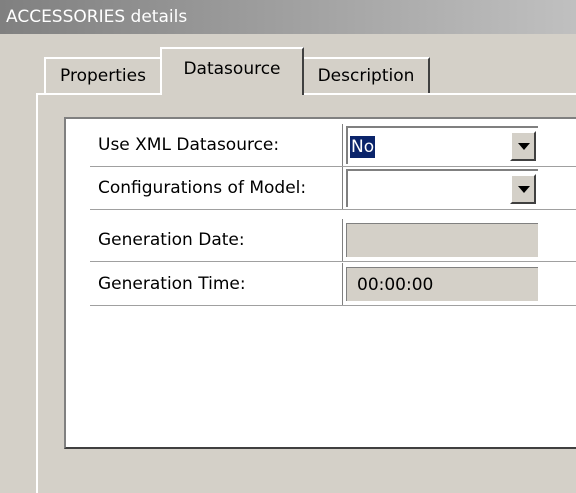 Image resolution: width=576 pixels, height=493 pixels. I want to click on selected-value, so click(351, 190).